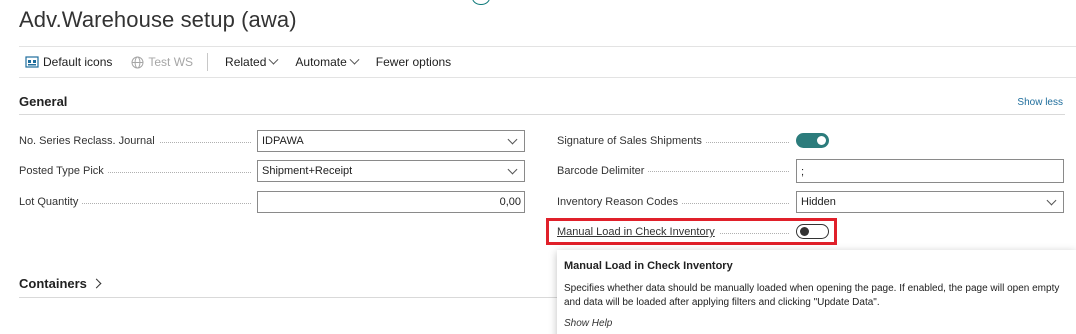 Image resolution: width=1076 pixels, height=334 pixels. I want to click on fewer-options-label: Fewer options, so click(413, 62).